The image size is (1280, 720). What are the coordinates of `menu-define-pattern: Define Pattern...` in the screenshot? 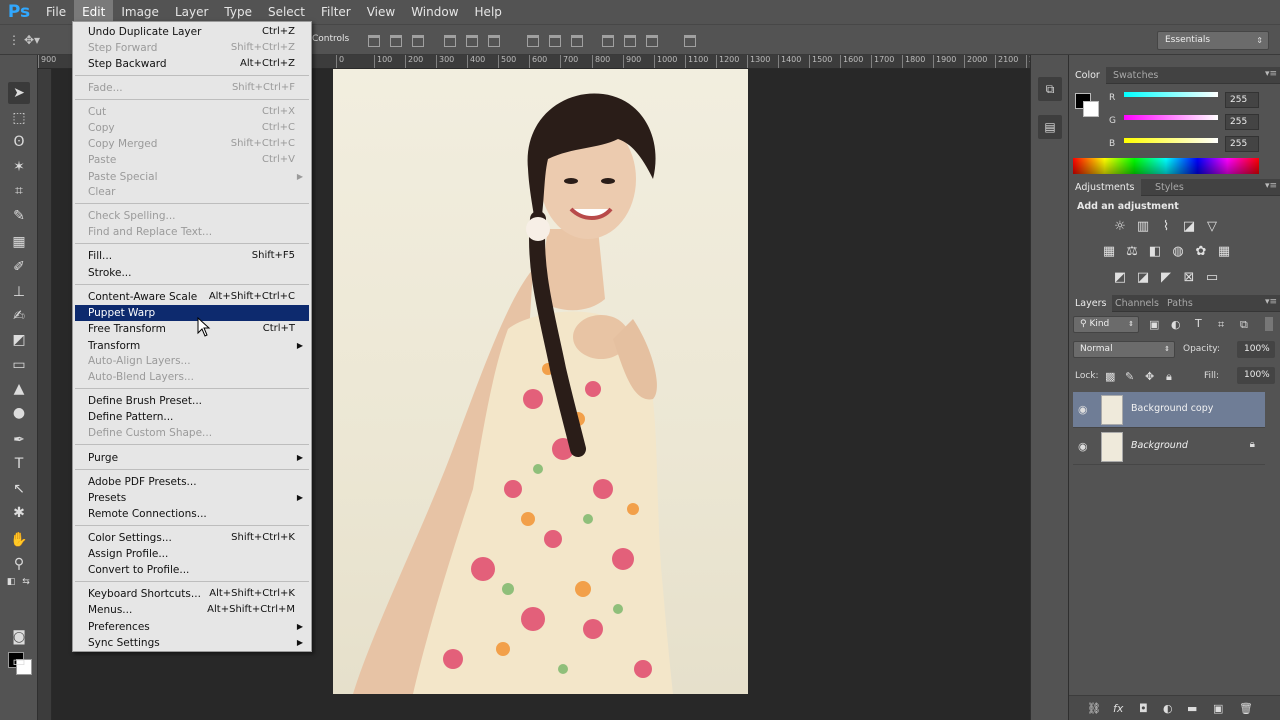 It's located at (192, 417).